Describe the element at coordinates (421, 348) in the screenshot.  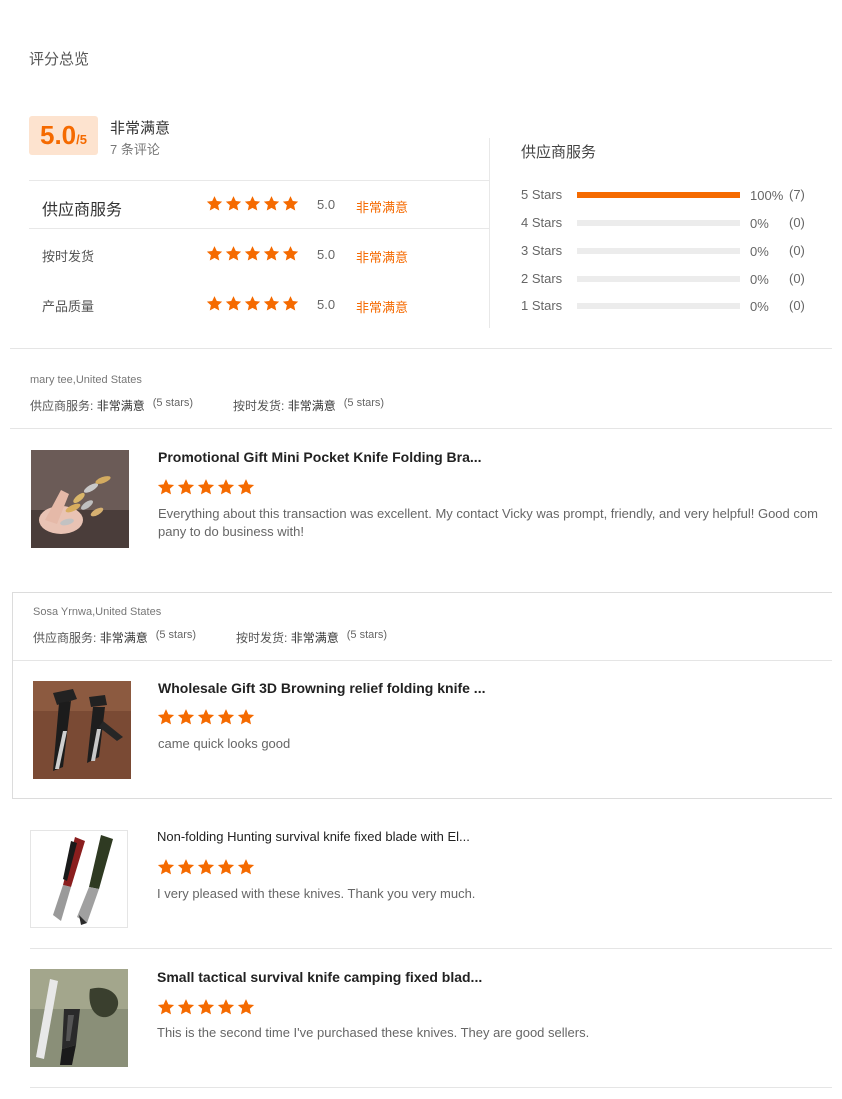
I see `section-divider` at that location.